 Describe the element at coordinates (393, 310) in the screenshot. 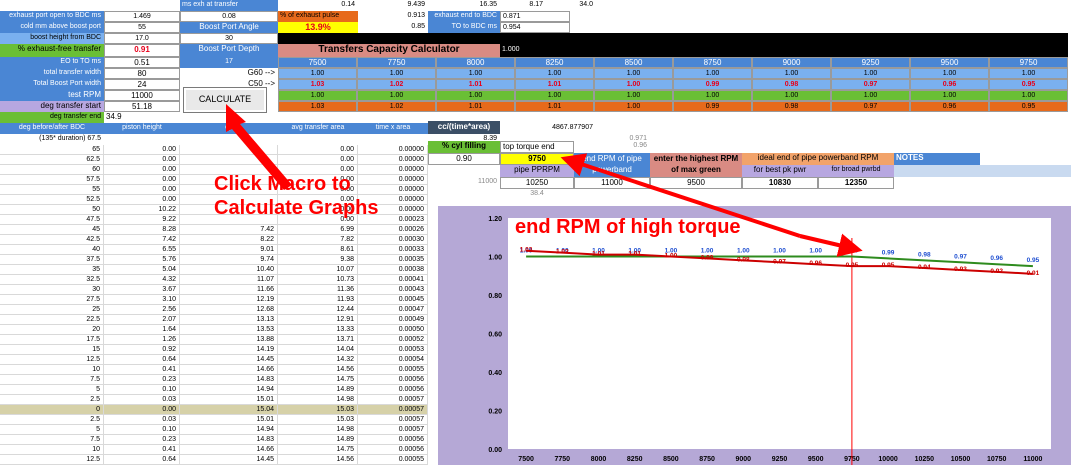

I see `time-cell: 0.00047` at that location.